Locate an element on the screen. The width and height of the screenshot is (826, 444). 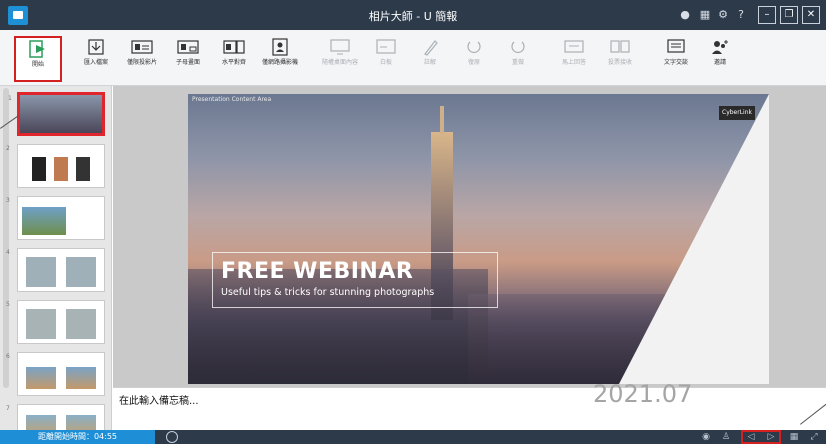
undo-button: 復原 is located at coordinates (474, 59).